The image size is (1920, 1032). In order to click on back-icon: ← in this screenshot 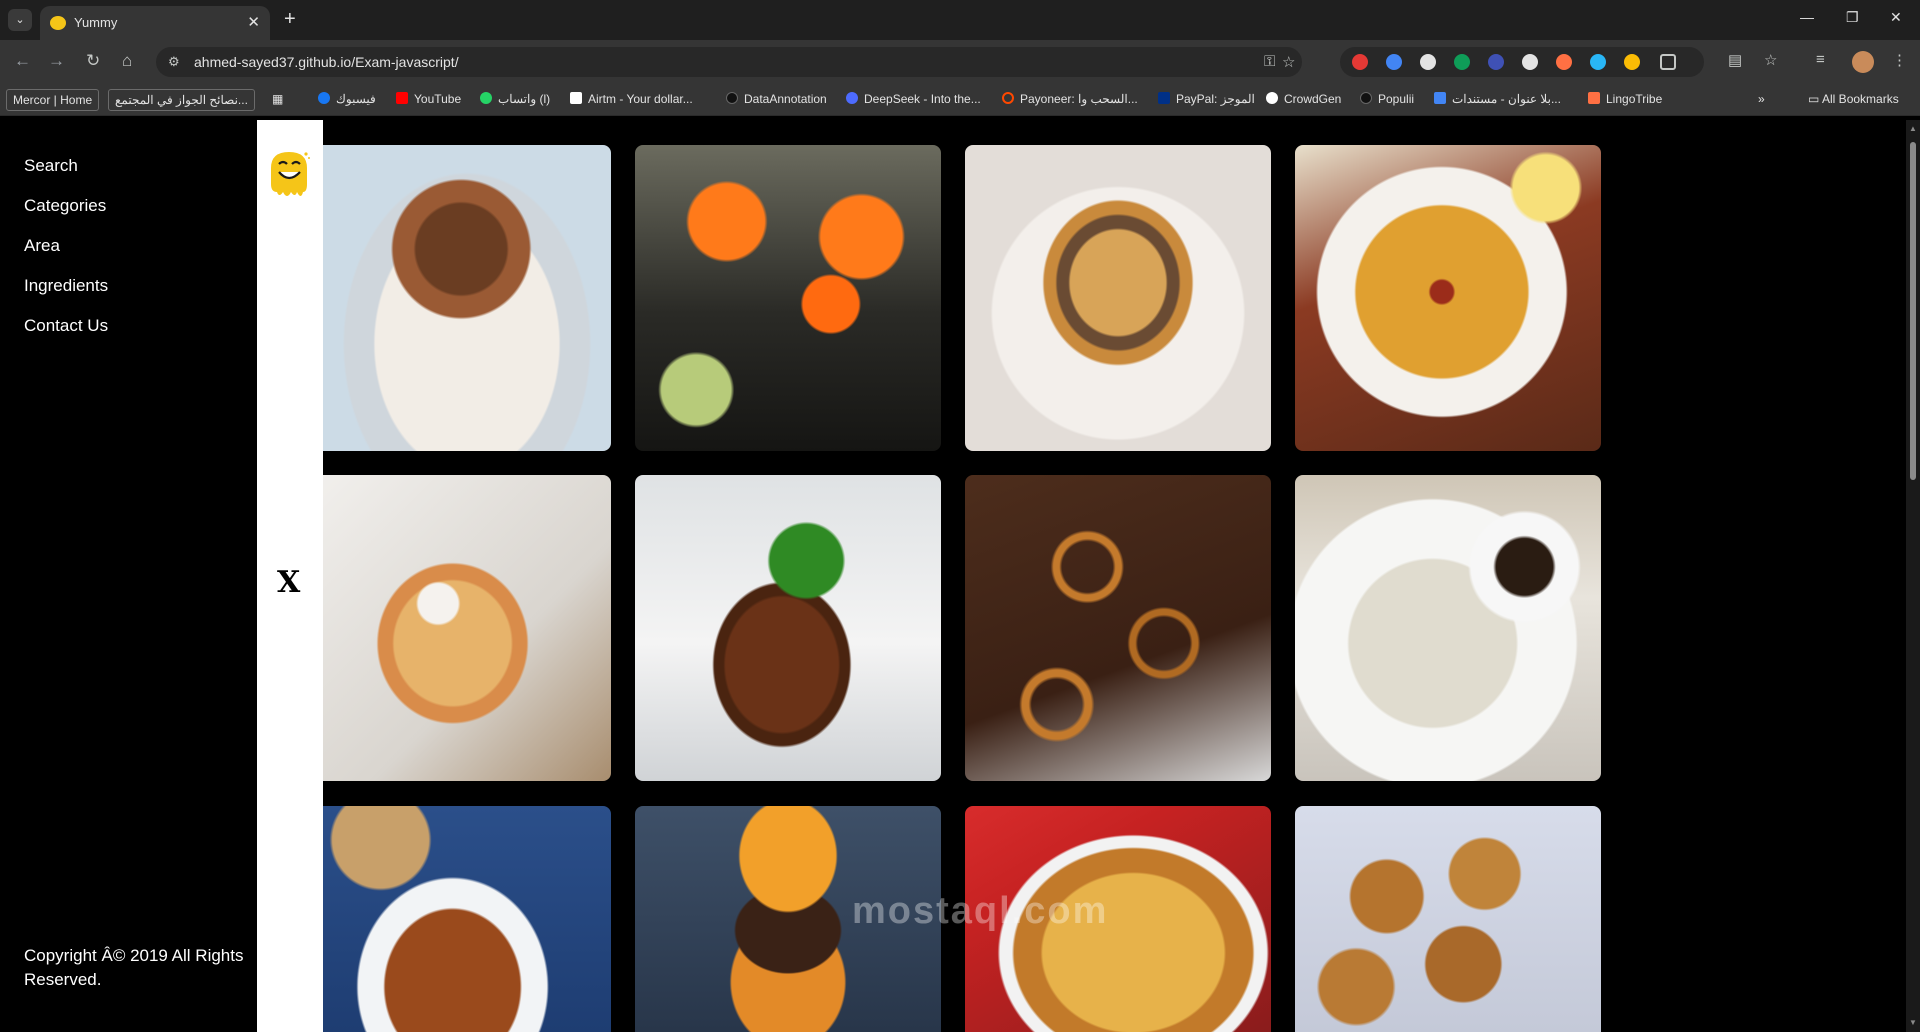, I will do `click(22, 61)`.